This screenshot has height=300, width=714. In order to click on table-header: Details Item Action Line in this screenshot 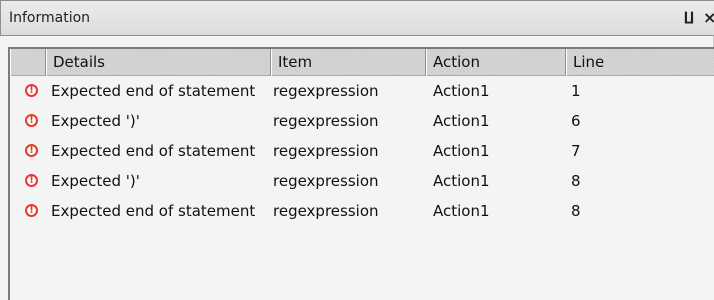, I will do `click(362, 62)`.